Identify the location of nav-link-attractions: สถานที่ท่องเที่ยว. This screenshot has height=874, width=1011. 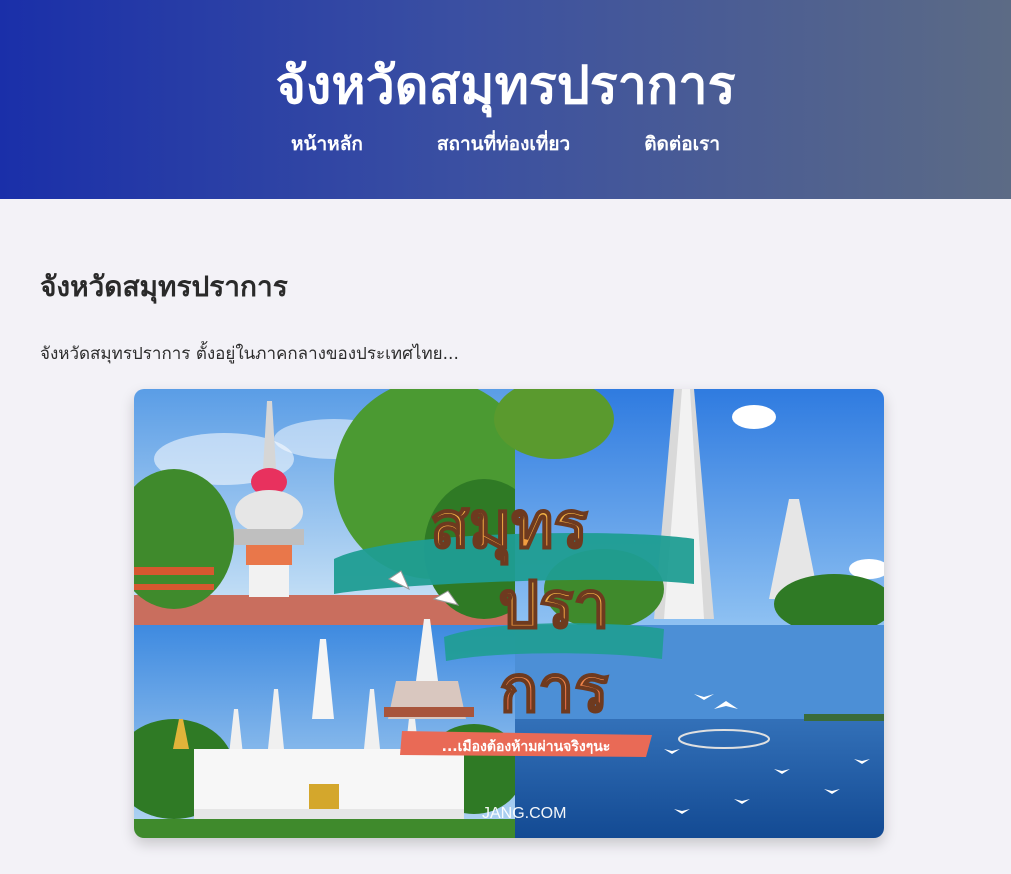
(503, 144).